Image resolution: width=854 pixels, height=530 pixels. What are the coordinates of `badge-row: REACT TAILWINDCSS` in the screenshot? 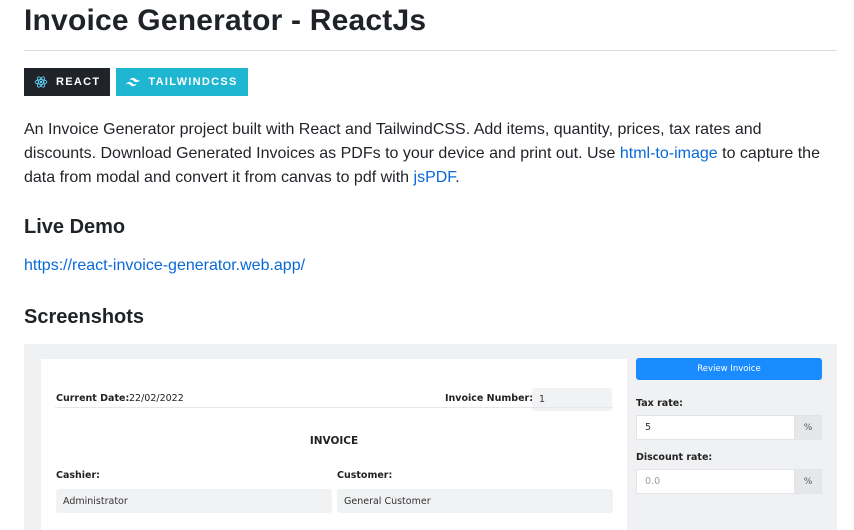 It's located at (136, 82).